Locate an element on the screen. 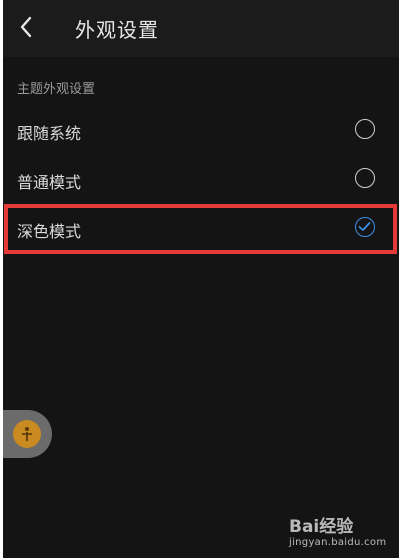  baidu-jingyan-watermark: Bai经验 jingyan.baidu.com is located at coordinates (344, 530).